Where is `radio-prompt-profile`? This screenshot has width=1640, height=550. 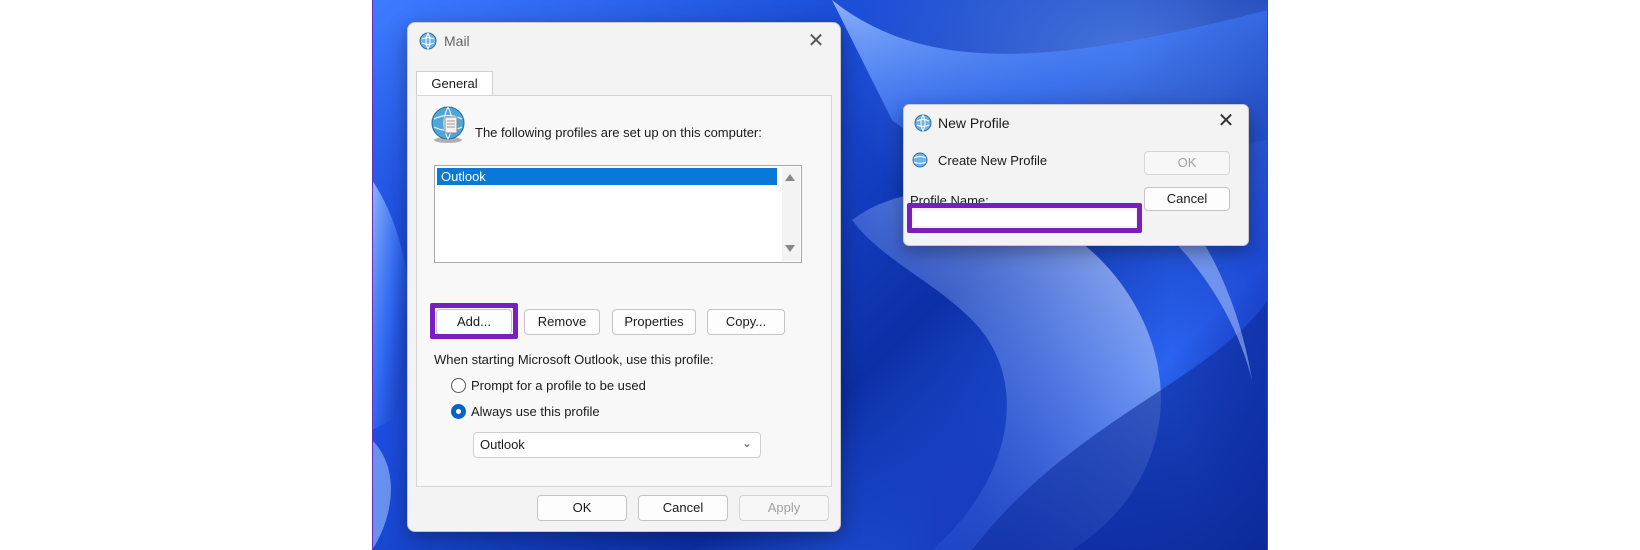
radio-prompt-profile is located at coordinates (458, 385).